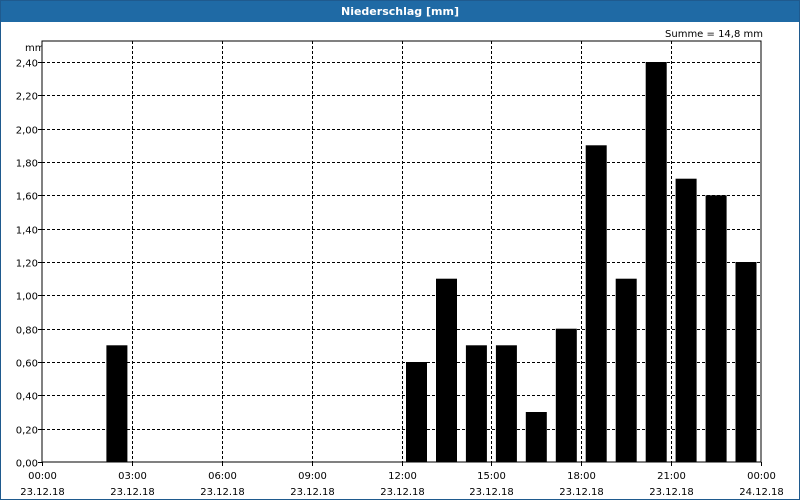 The height and width of the screenshot is (501, 800). Describe the element at coordinates (402, 476) in the screenshot. I see `x-tick-time-label: 12:00` at that location.